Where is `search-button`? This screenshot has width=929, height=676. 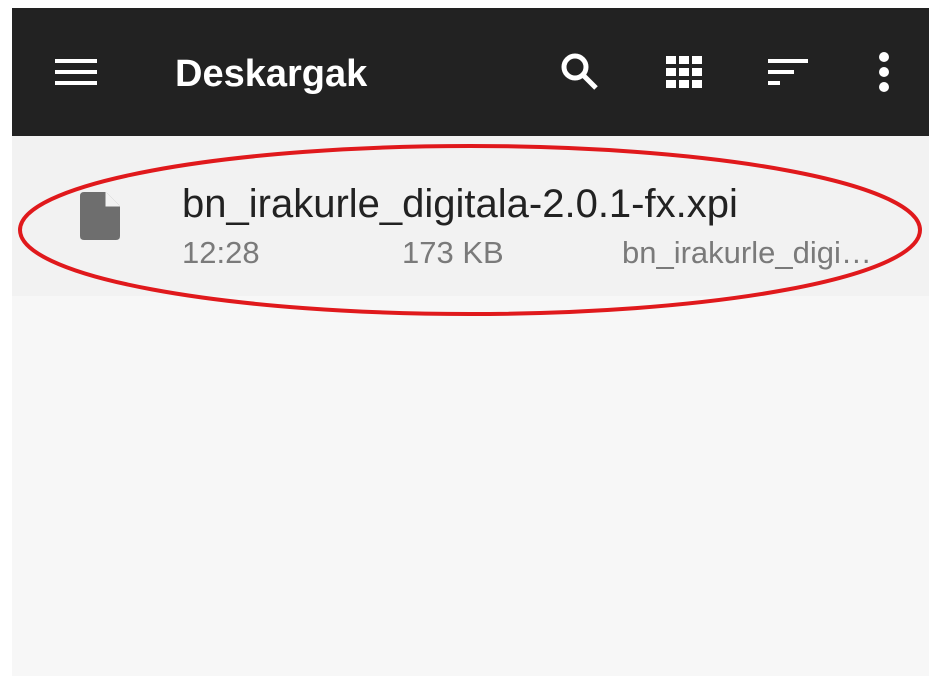
search-button is located at coordinates (580, 72).